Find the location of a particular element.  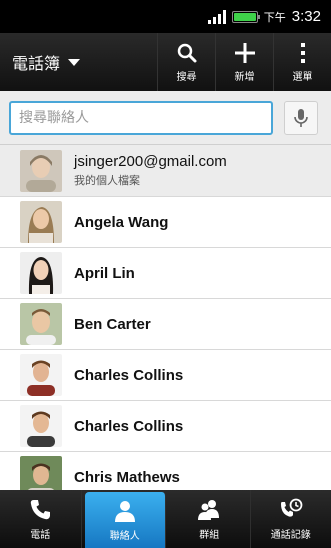

menu-button-label: 選單 is located at coordinates (302, 77).